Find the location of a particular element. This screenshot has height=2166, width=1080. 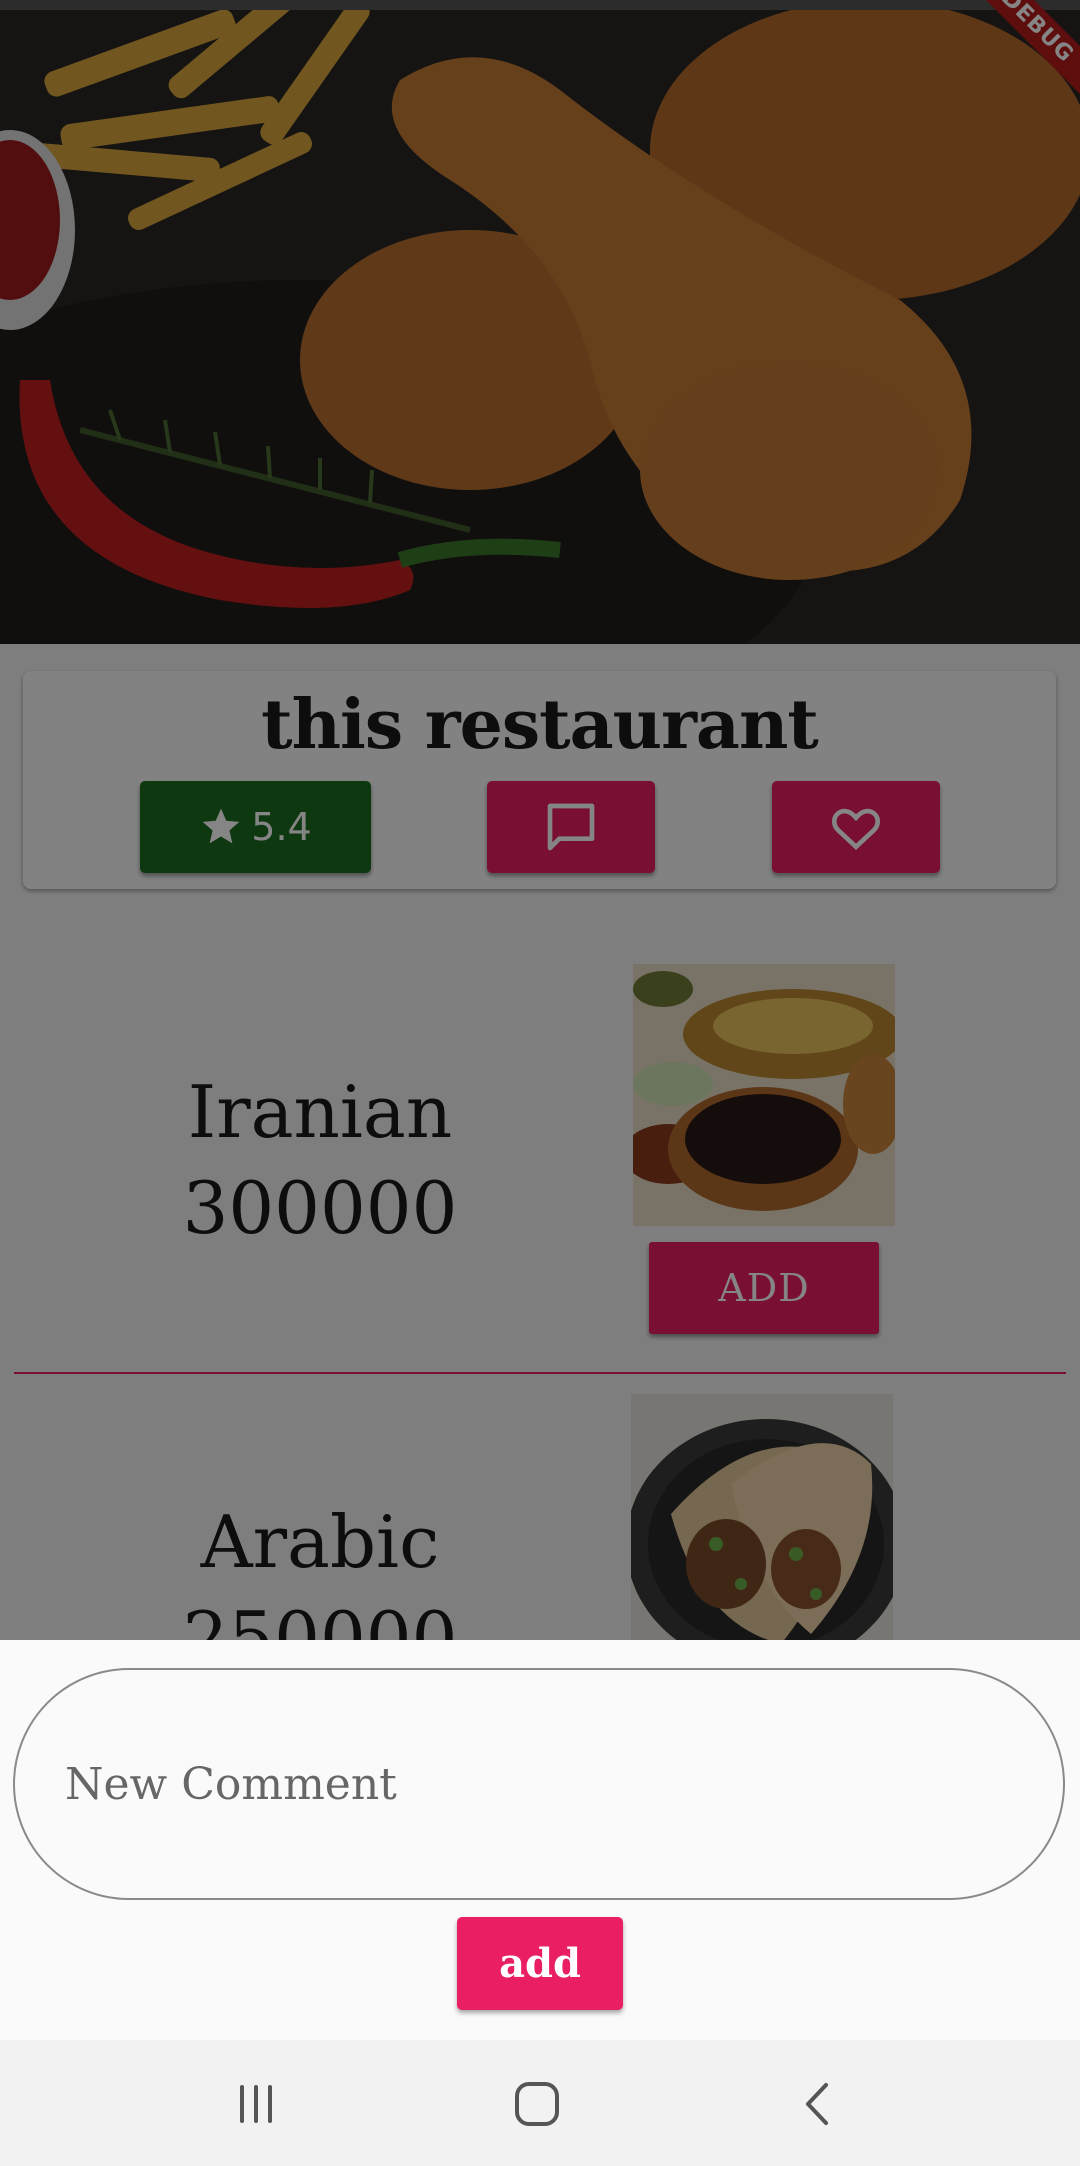

nav-back-button is located at coordinates (818, 2104).